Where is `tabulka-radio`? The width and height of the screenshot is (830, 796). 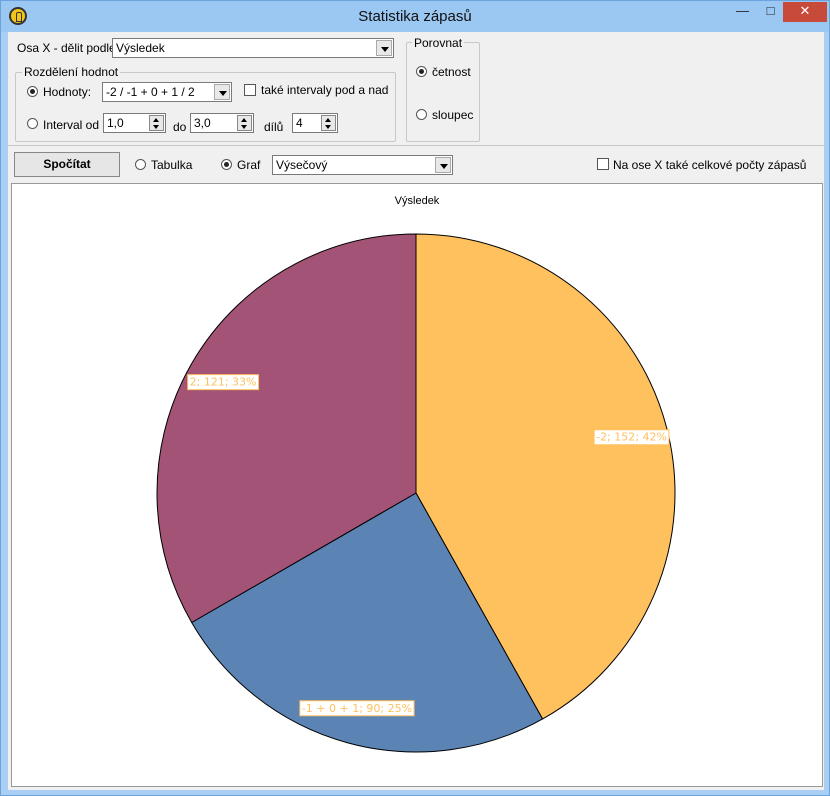 tabulka-radio is located at coordinates (140, 164).